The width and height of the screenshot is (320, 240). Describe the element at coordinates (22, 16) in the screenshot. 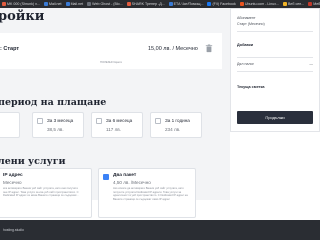

I see `page-title: ройки` at that location.